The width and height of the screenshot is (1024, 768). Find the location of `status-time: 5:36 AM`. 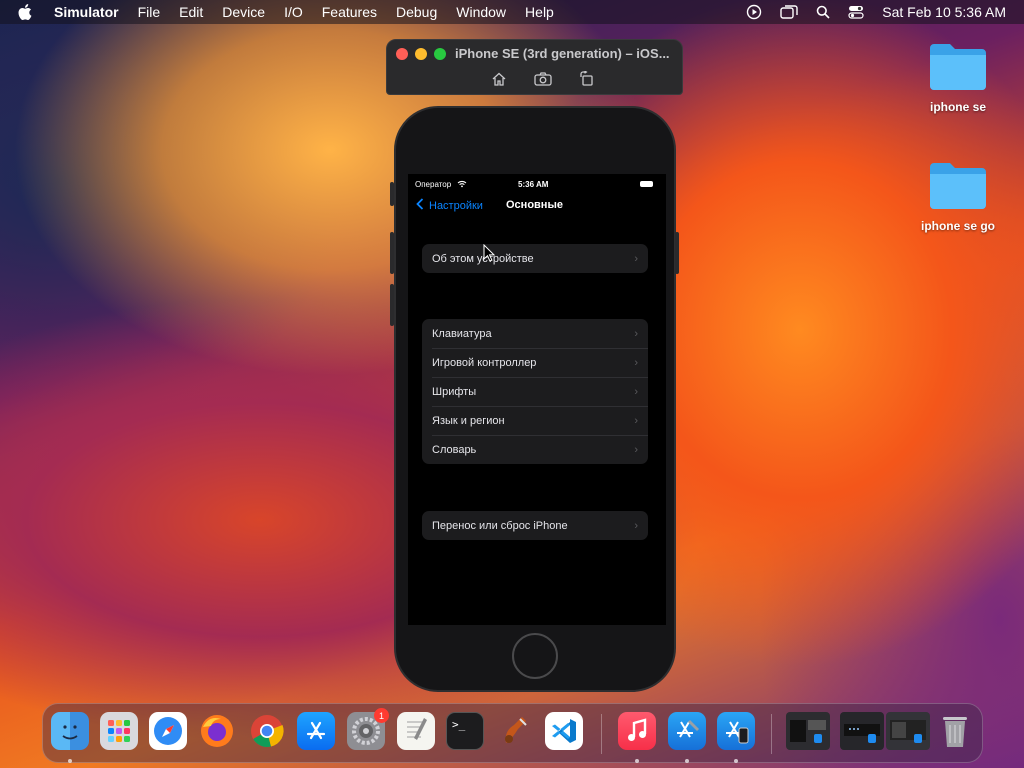

status-time: 5:36 AM is located at coordinates (533, 184).